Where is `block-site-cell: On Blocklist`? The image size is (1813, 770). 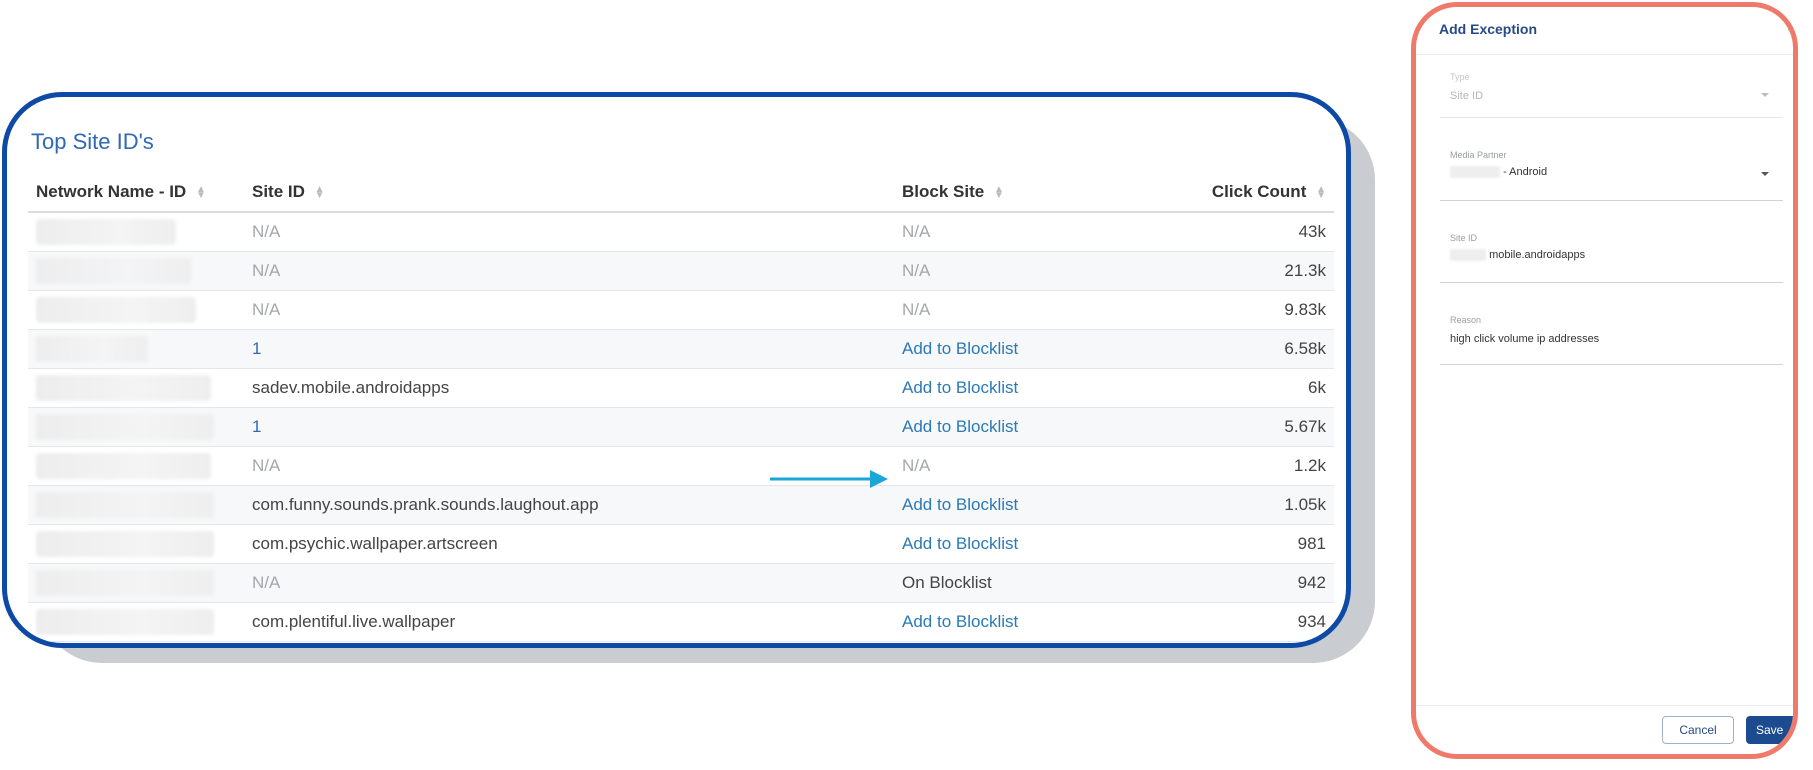 block-site-cell: On Blocklist is located at coordinates (1042, 583).